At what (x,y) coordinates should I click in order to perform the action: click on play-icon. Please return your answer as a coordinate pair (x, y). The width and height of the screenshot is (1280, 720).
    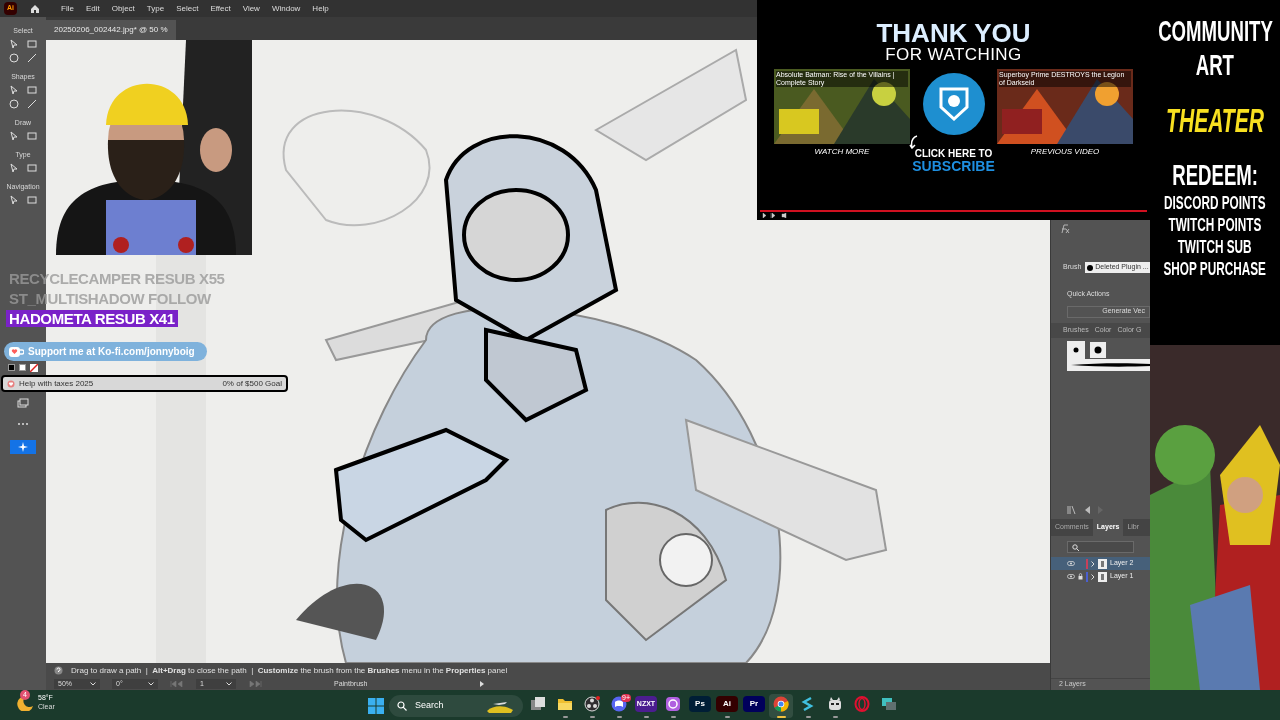
    Looking at the image, I should click on (482, 684).